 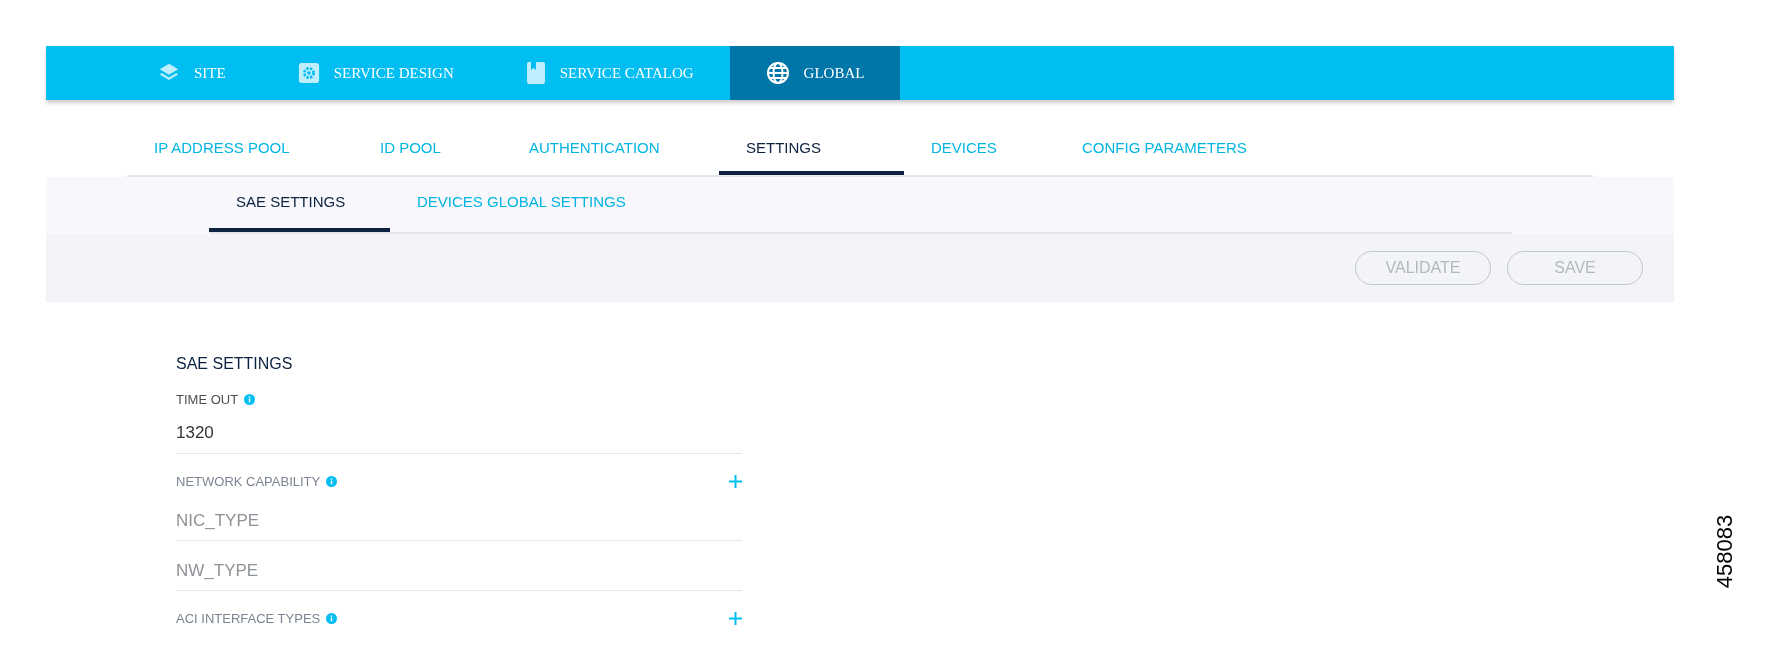 I want to click on nav-tab: SITE, so click(x=192, y=73).